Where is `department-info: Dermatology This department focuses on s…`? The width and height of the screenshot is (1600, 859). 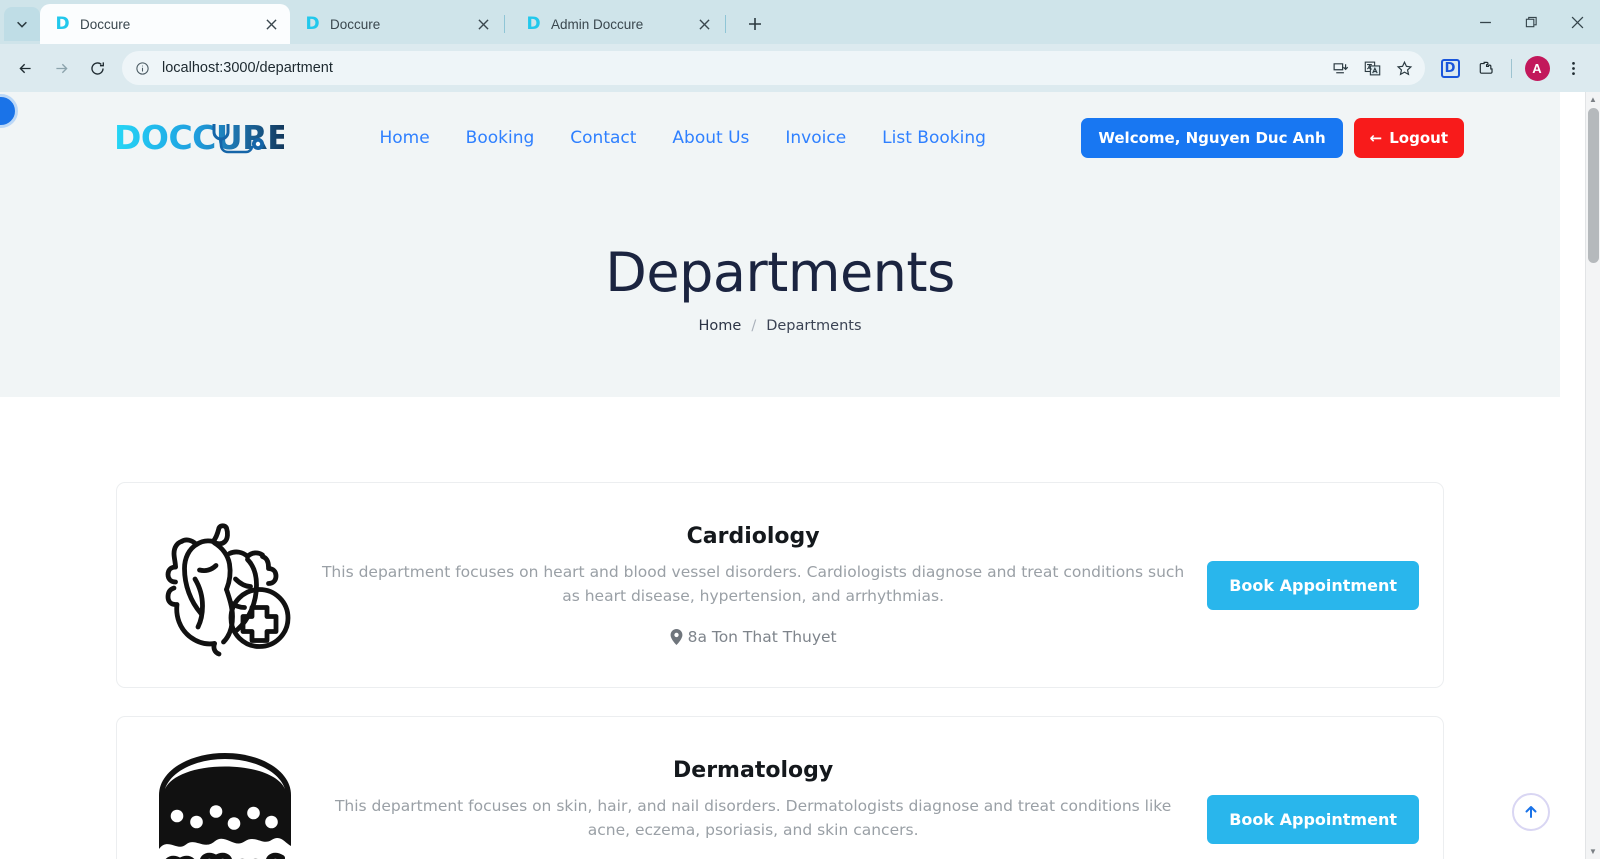
department-info: Dermatology This department focuses on s… is located at coordinates (753, 808).